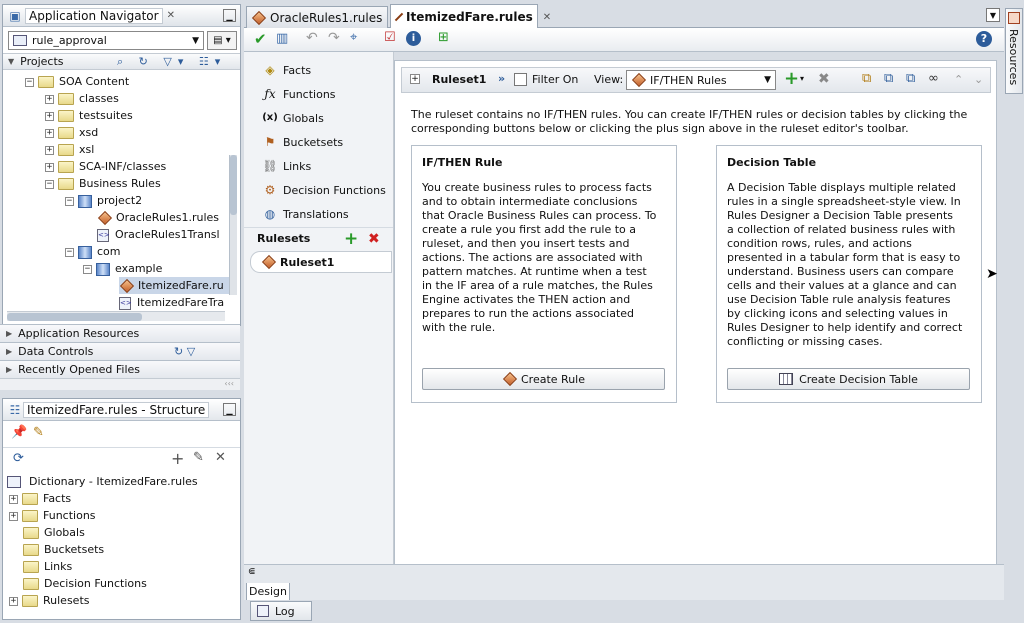  Describe the element at coordinates (122, 268) in the screenshot. I see `tree-example: − example` at that location.